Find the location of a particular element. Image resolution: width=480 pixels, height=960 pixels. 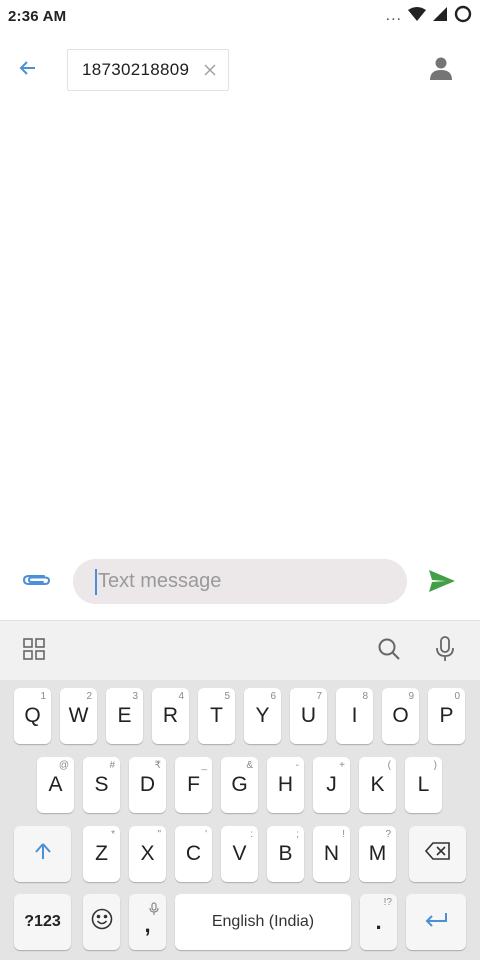

key-hint: ' is located at coordinates (206, 834).